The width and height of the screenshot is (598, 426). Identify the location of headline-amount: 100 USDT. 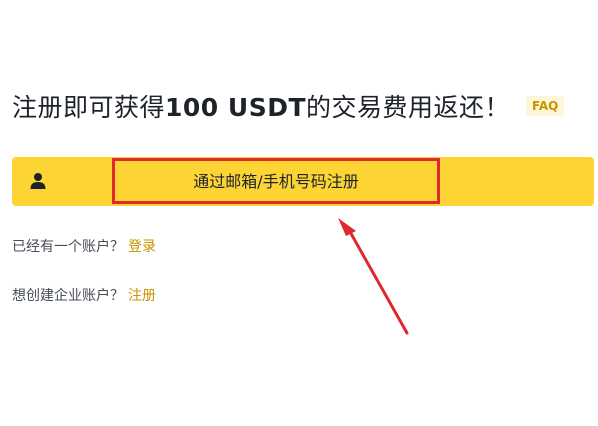
(236, 107).